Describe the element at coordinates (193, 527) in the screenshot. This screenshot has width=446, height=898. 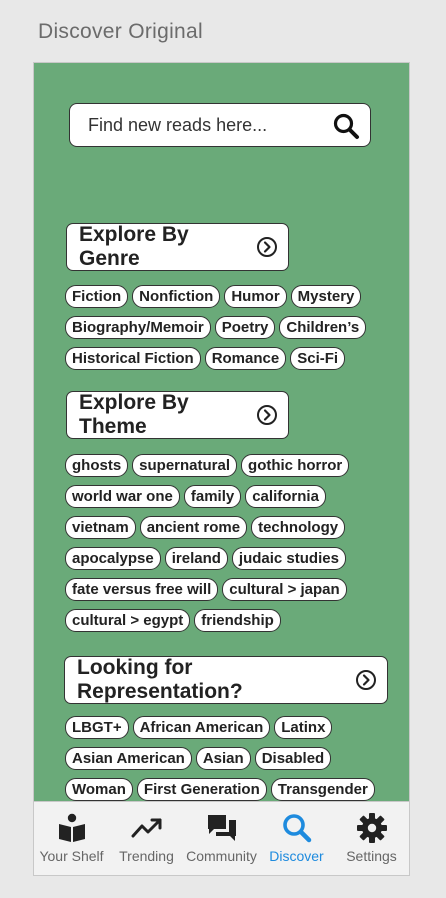
I see `theme-tag: ancient rome` at that location.